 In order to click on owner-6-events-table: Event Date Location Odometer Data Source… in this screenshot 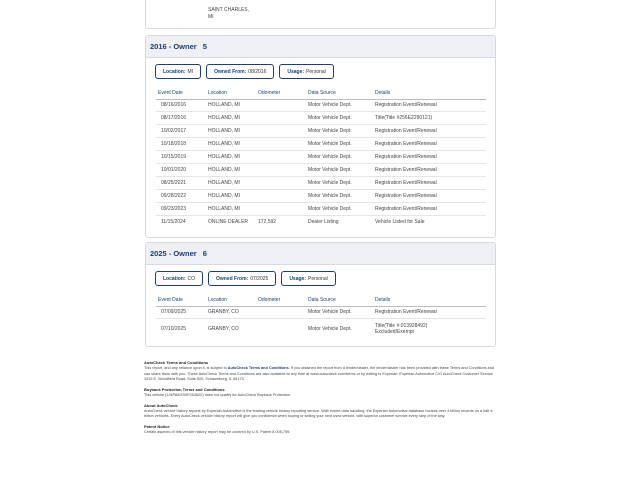, I will do `click(321, 316)`.